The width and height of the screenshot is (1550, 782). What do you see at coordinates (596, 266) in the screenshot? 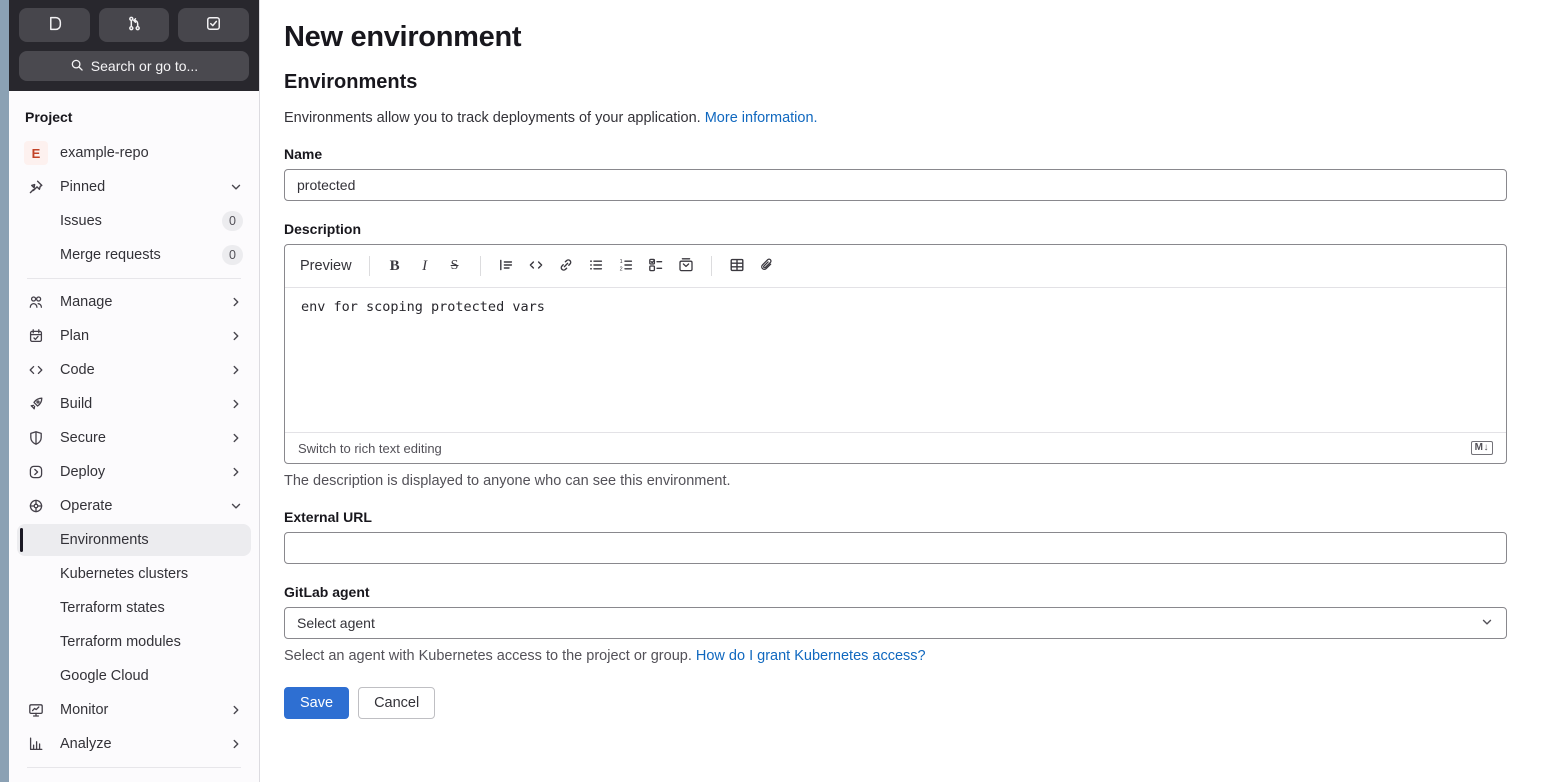
I see `bullet-list-button` at bounding box center [596, 266].